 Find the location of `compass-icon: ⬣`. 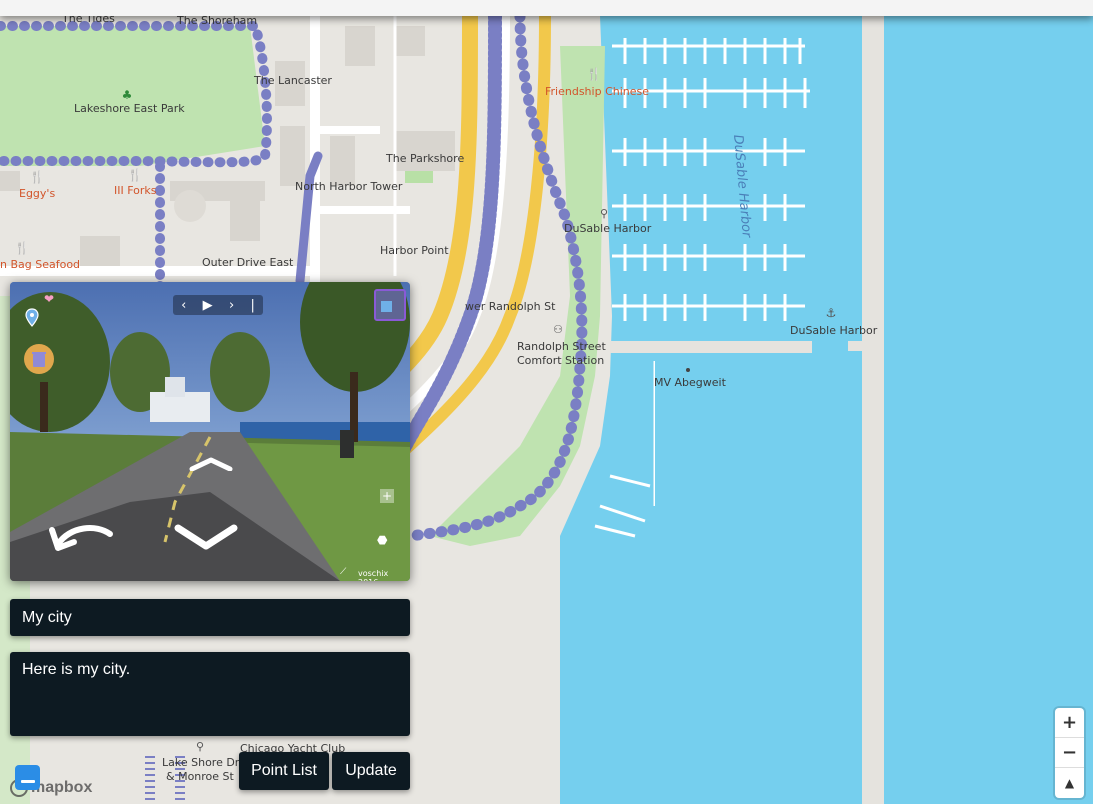

compass-icon: ⬣ is located at coordinates (382, 540).